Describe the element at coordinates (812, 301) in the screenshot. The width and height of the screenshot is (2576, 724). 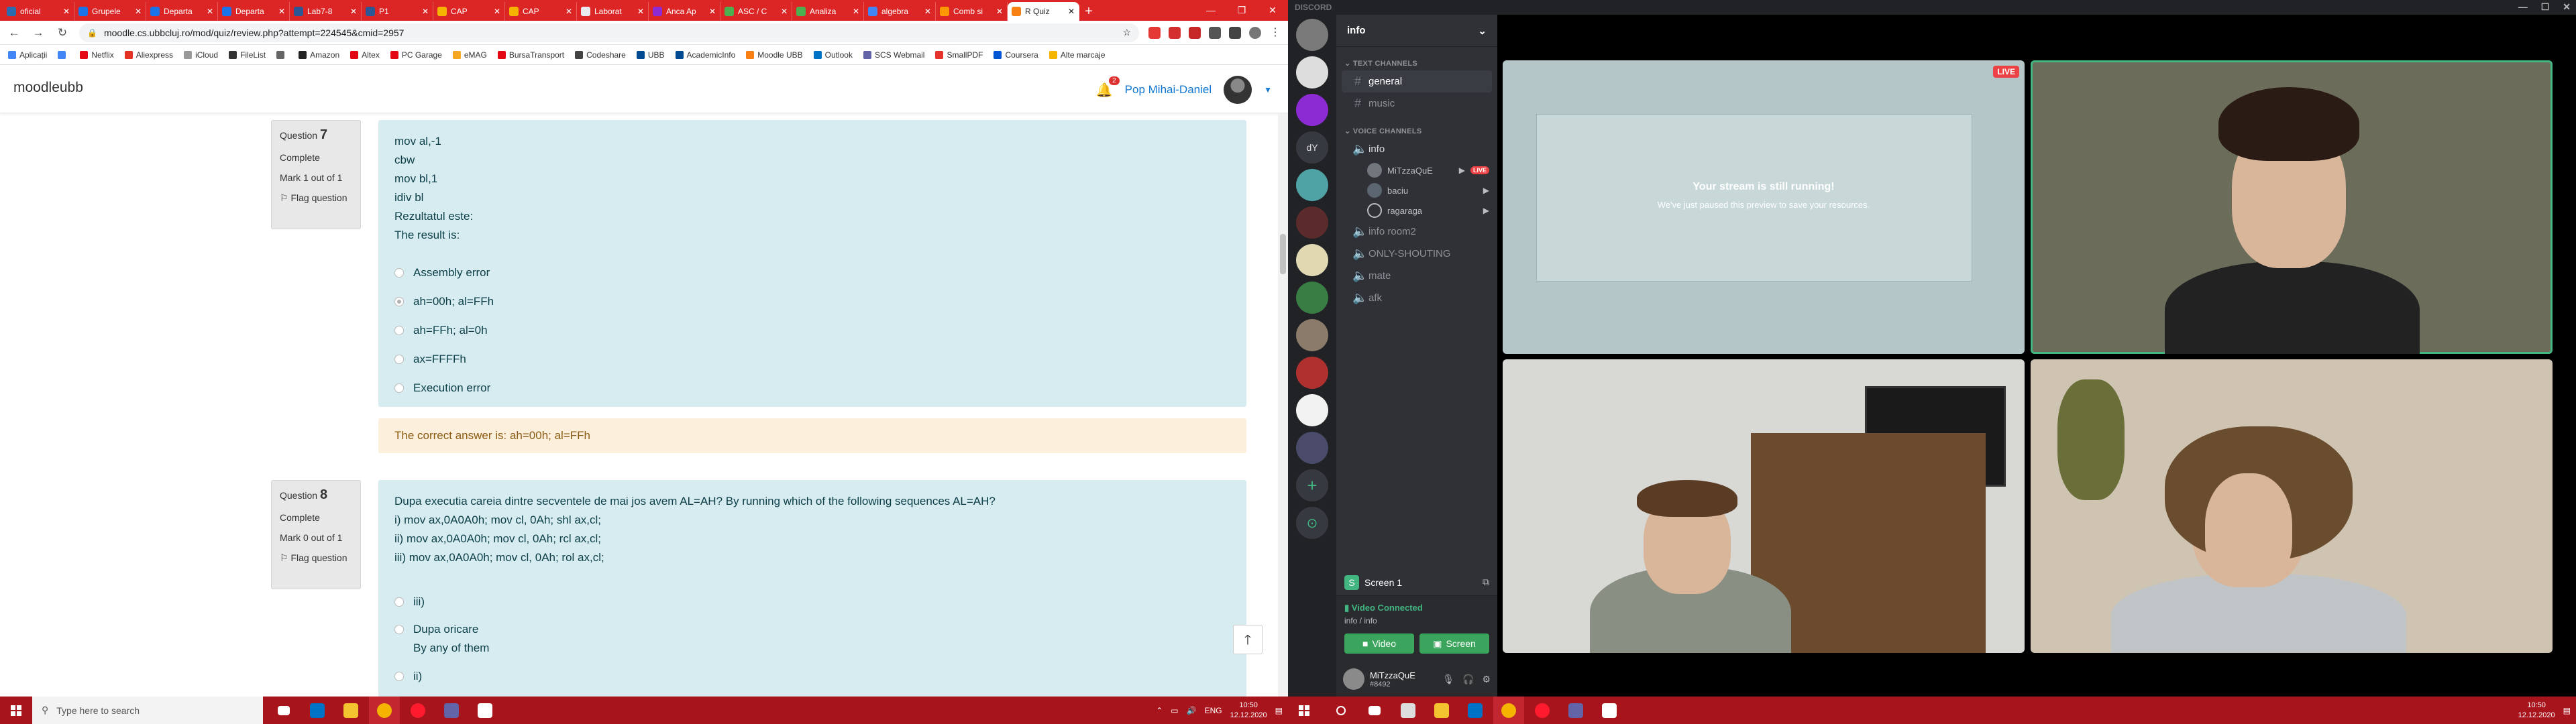
I see `answer-option: ah=00h; al=FFh` at that location.